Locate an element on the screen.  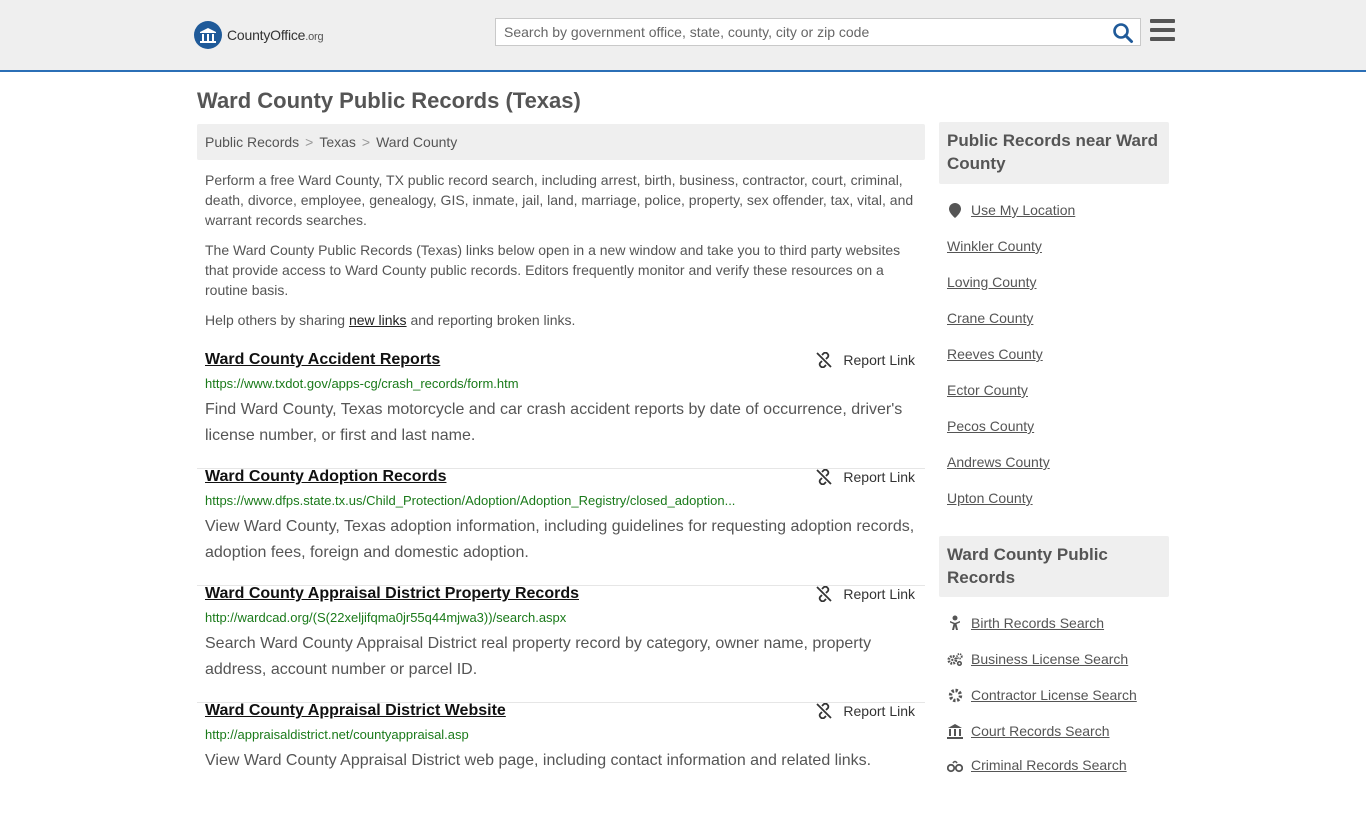
birth-records-search-link: Birth Records Search is located at coordinates (1025, 623).